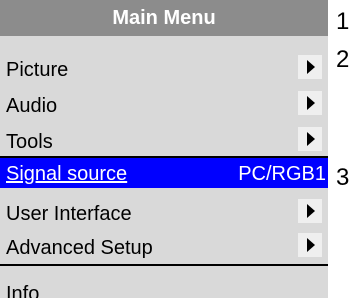 This screenshot has width=360, height=298. What do you see at coordinates (67, 174) in the screenshot?
I see `menu-item-label: Signal source` at bounding box center [67, 174].